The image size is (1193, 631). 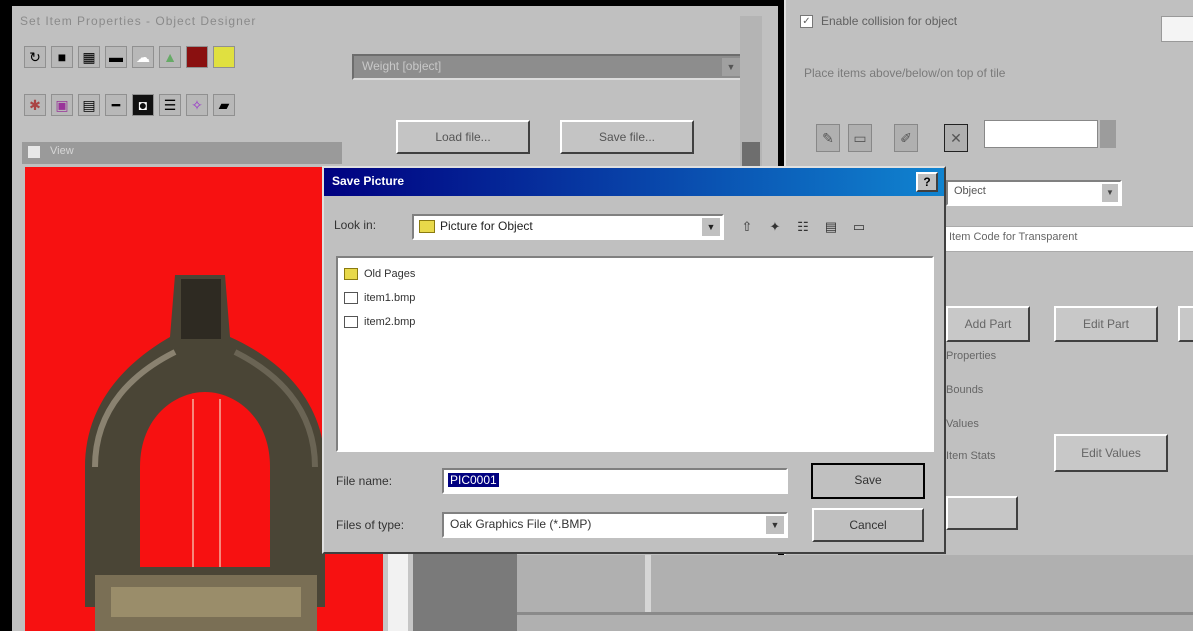 What do you see at coordinates (905, 73) in the screenshot?
I see `properties-description: Place items above/below/on top of tile` at bounding box center [905, 73].